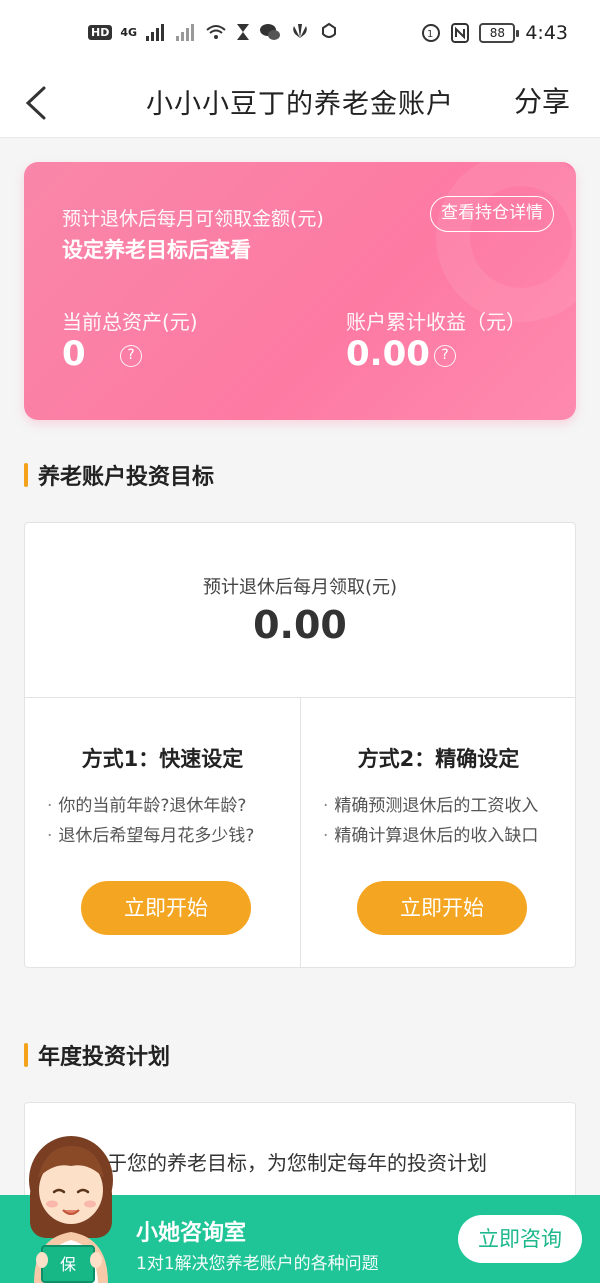 This screenshot has height=1283, width=600. I want to click on goal-monthly-label: 预计退休后每月领取(元), so click(300, 587).